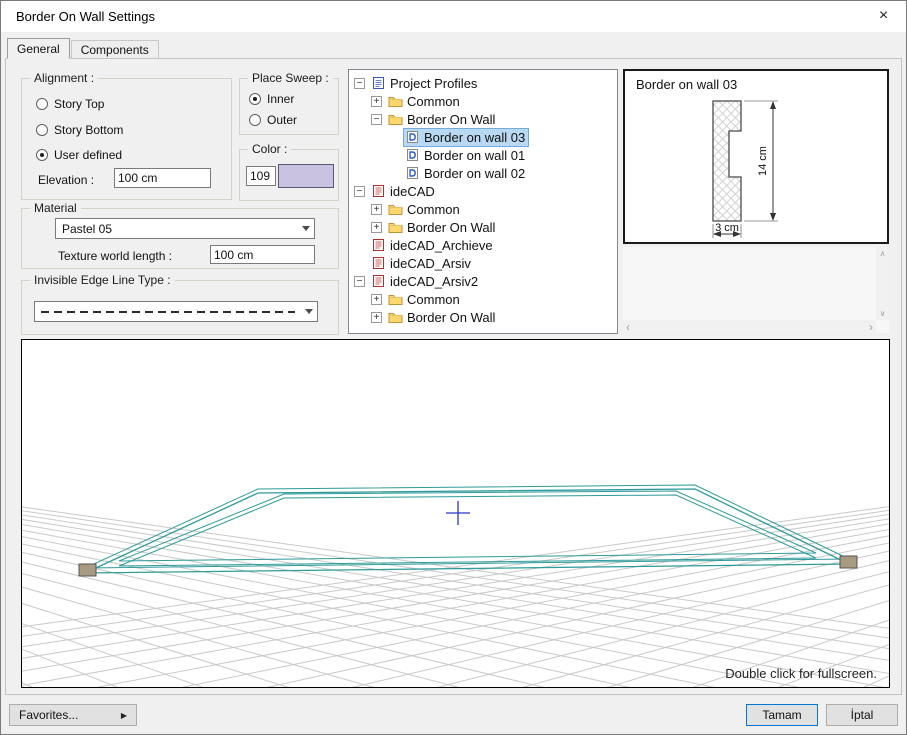 The width and height of the screenshot is (907, 735). What do you see at coordinates (782, 715) in the screenshot?
I see `ok-button: Tamam` at bounding box center [782, 715].